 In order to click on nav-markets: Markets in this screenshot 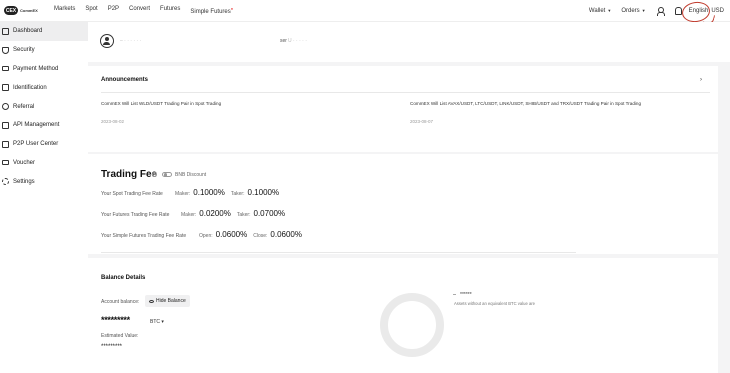, I will do `click(64, 10)`.